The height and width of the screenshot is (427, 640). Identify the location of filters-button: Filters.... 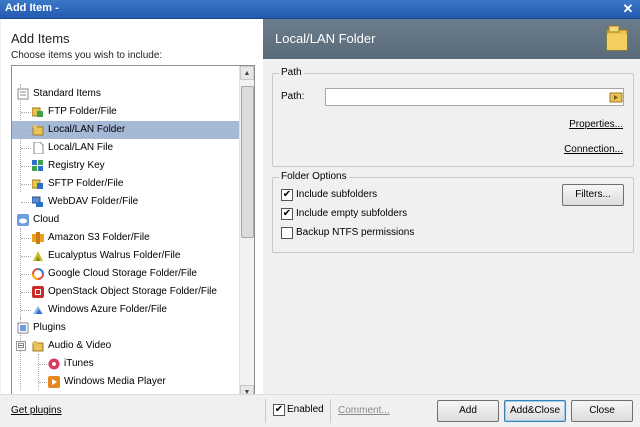
(593, 195).